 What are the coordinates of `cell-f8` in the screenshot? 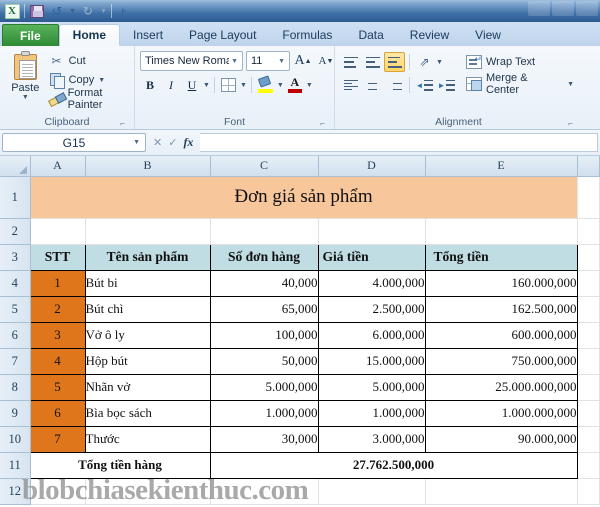 It's located at (588, 387).